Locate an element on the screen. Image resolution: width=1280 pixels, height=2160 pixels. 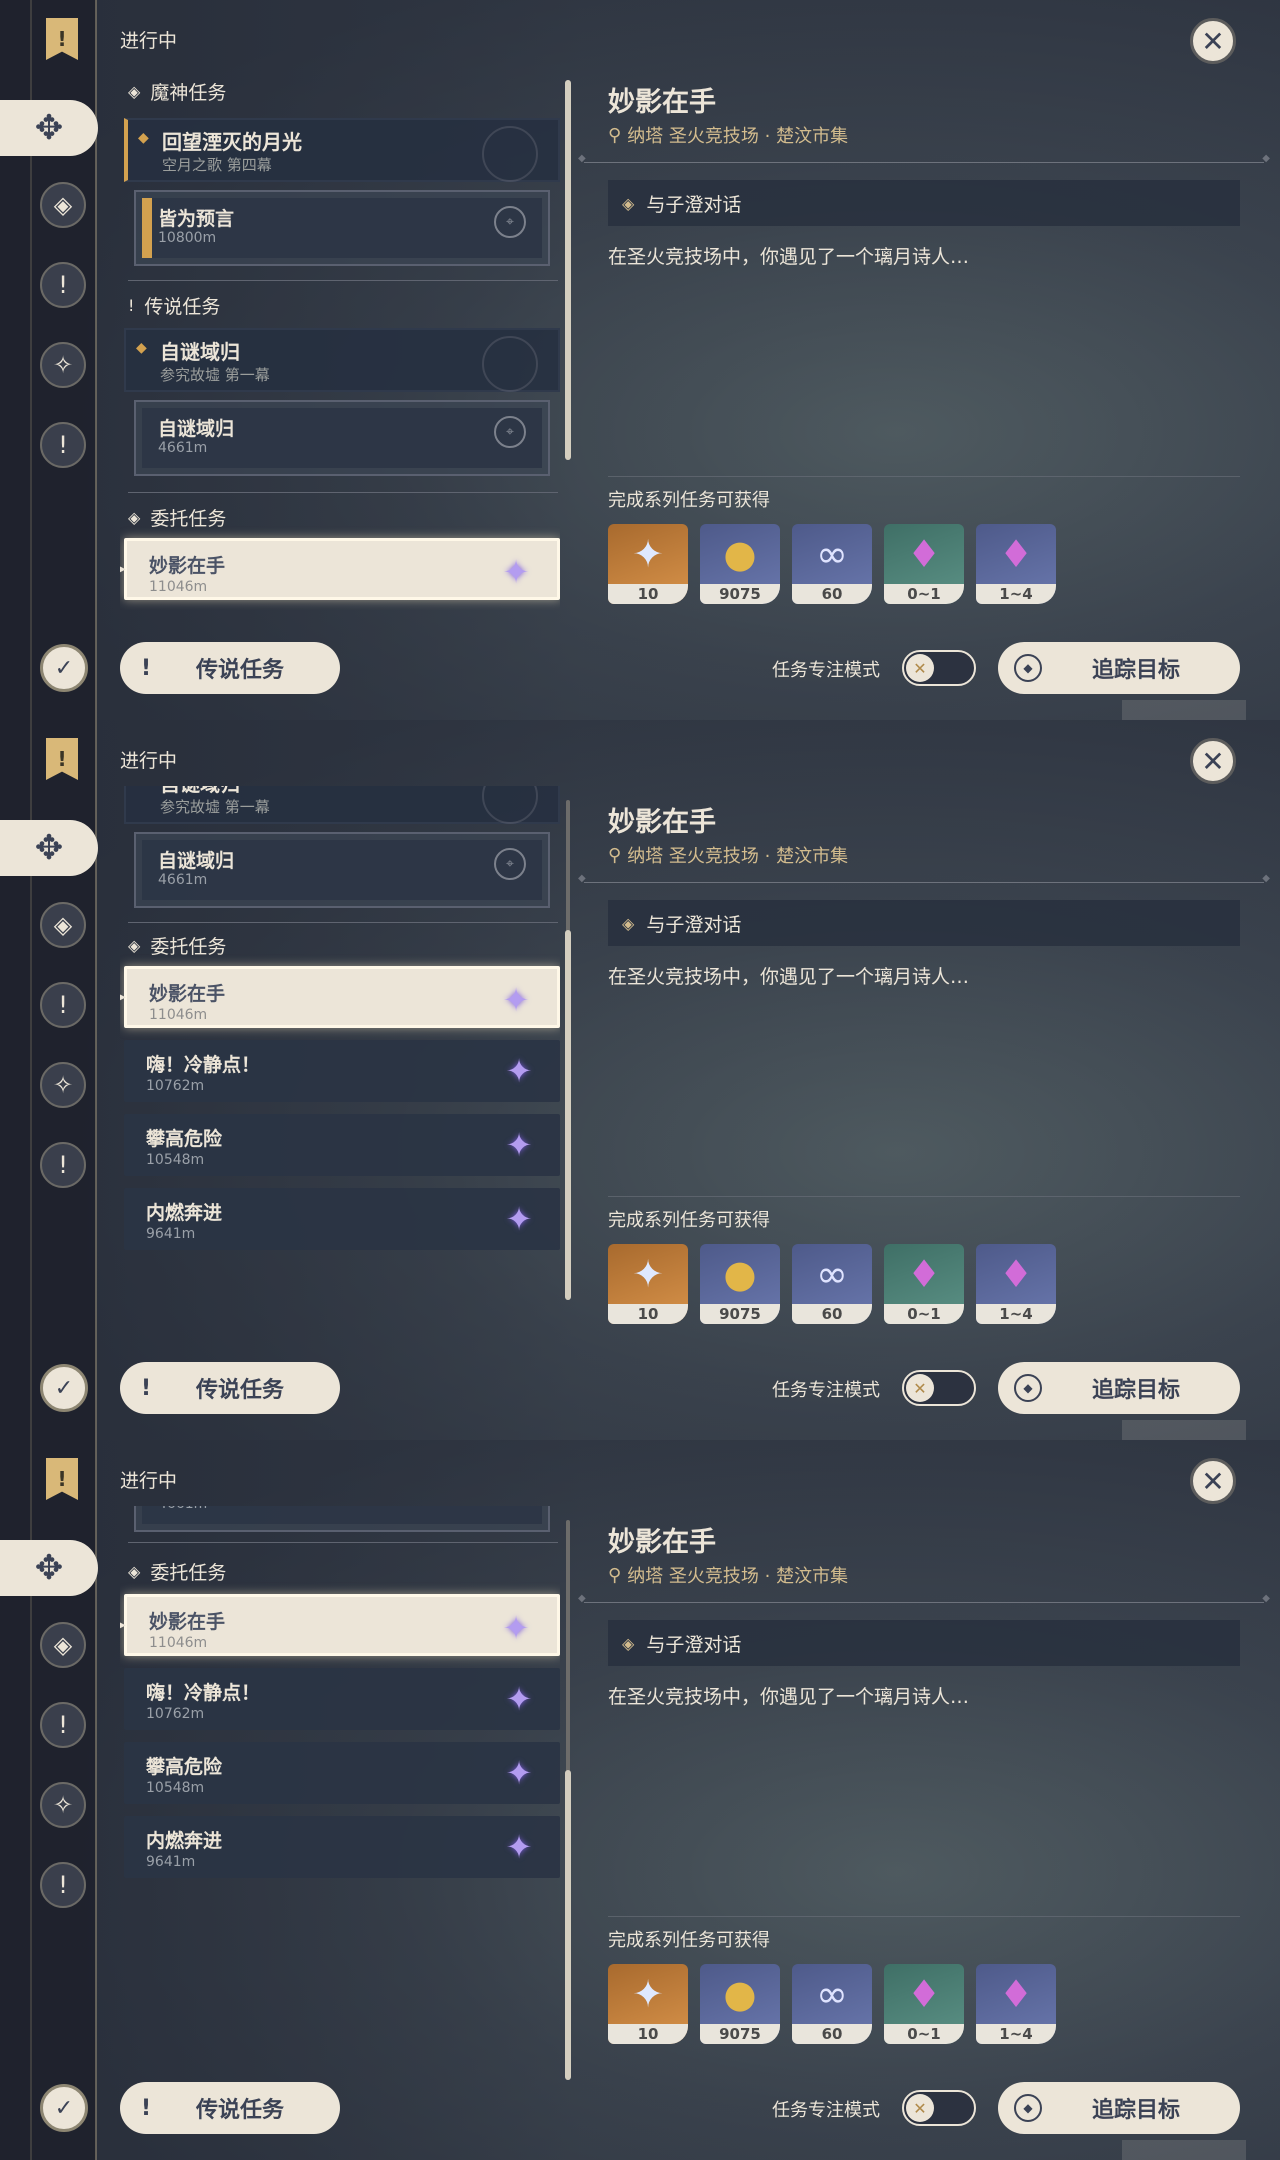
commission-distance: 10548m is located at coordinates (175, 1160).